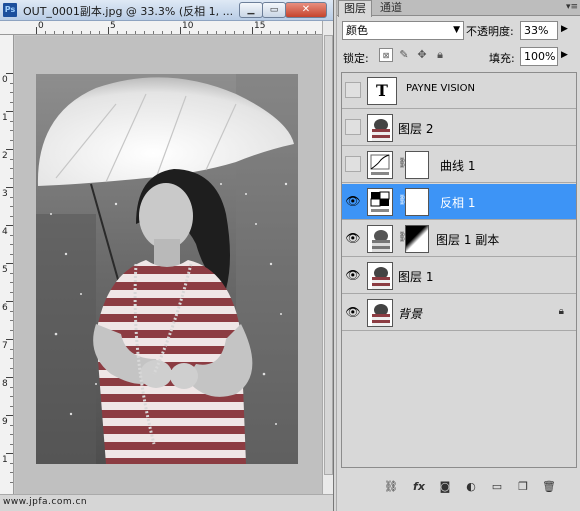 The width and height of the screenshot is (580, 511). What do you see at coordinates (471, 487) in the screenshot?
I see `adjustment-icon: ◐` at bounding box center [471, 487].